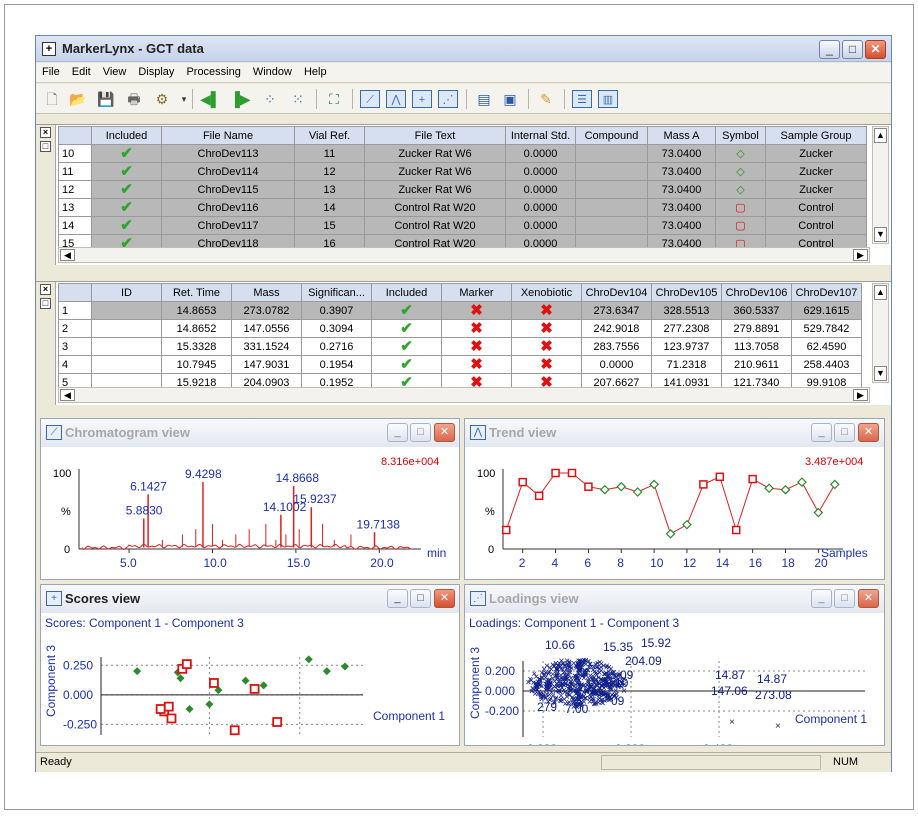 This screenshot has height=816, width=918. What do you see at coordinates (464, 395) in the screenshot?
I see `horizontal-scrollbar: ◀ ▶` at bounding box center [464, 395].